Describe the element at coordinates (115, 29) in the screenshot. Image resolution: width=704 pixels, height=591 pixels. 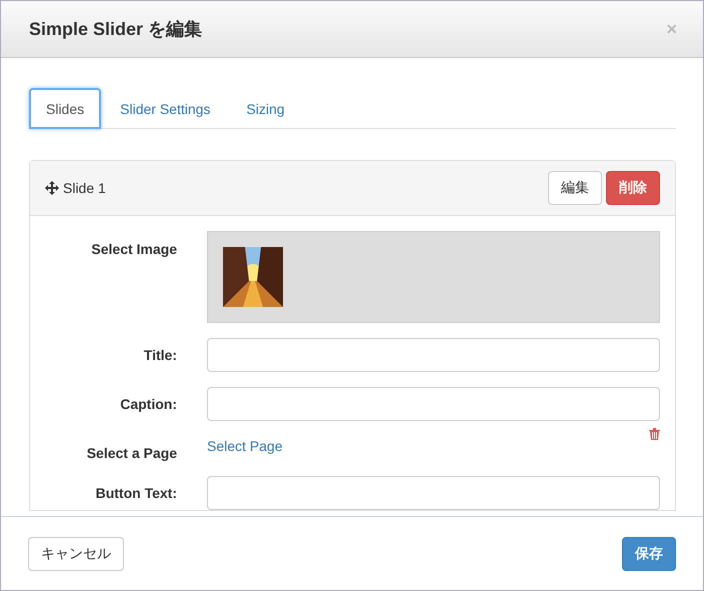
I see `dialog-title: Simple Slider を編集` at that location.